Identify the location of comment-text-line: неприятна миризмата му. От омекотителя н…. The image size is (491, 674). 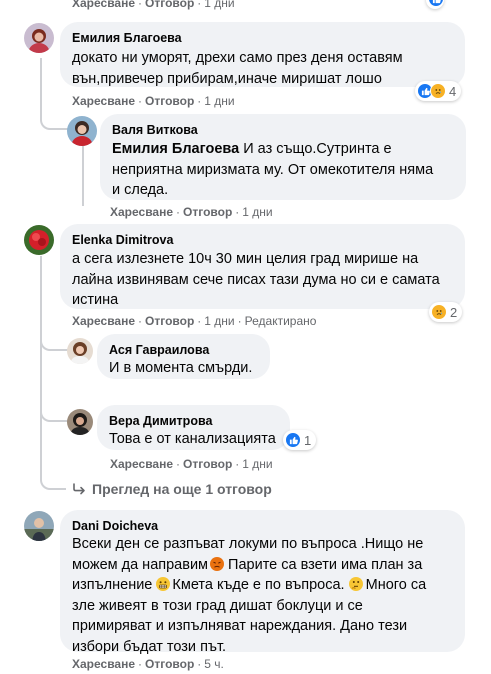
(273, 169).